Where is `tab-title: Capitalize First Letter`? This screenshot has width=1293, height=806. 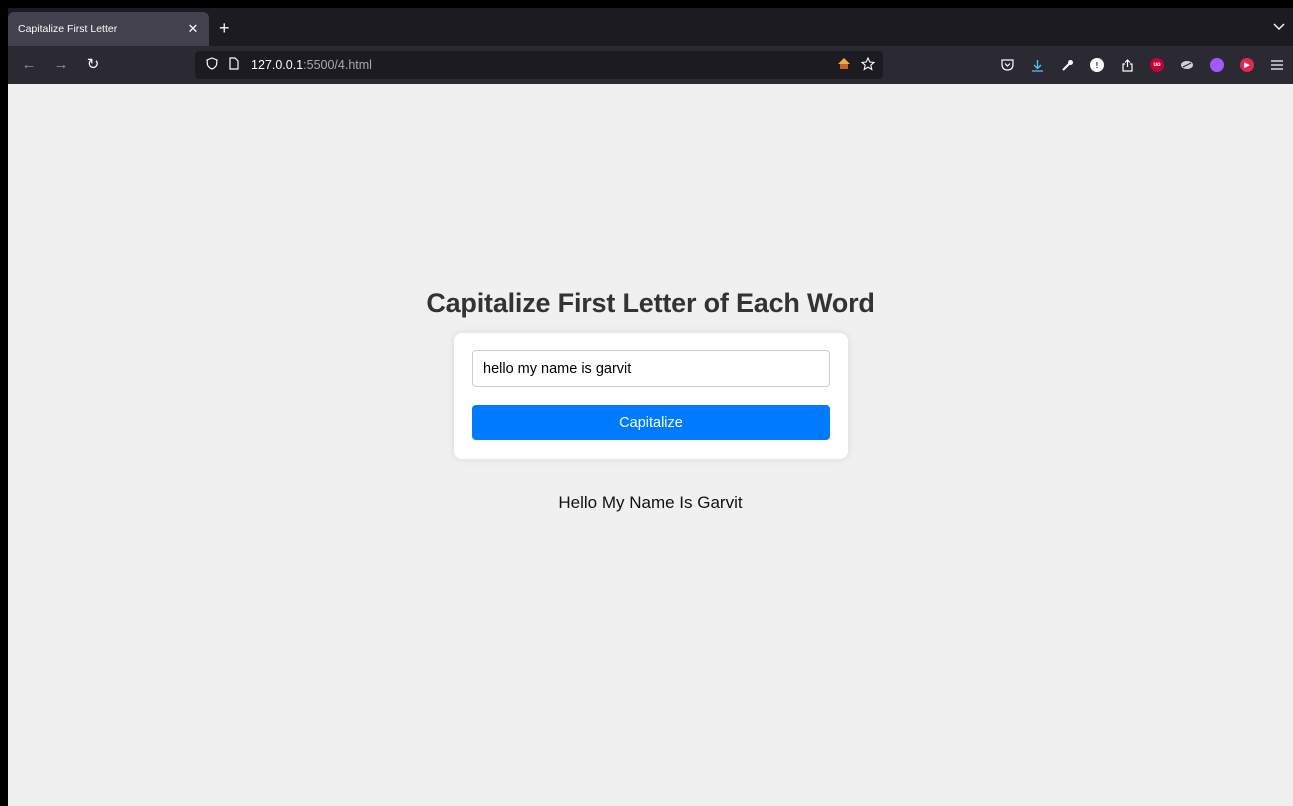 tab-title: Capitalize First Letter is located at coordinates (68, 29).